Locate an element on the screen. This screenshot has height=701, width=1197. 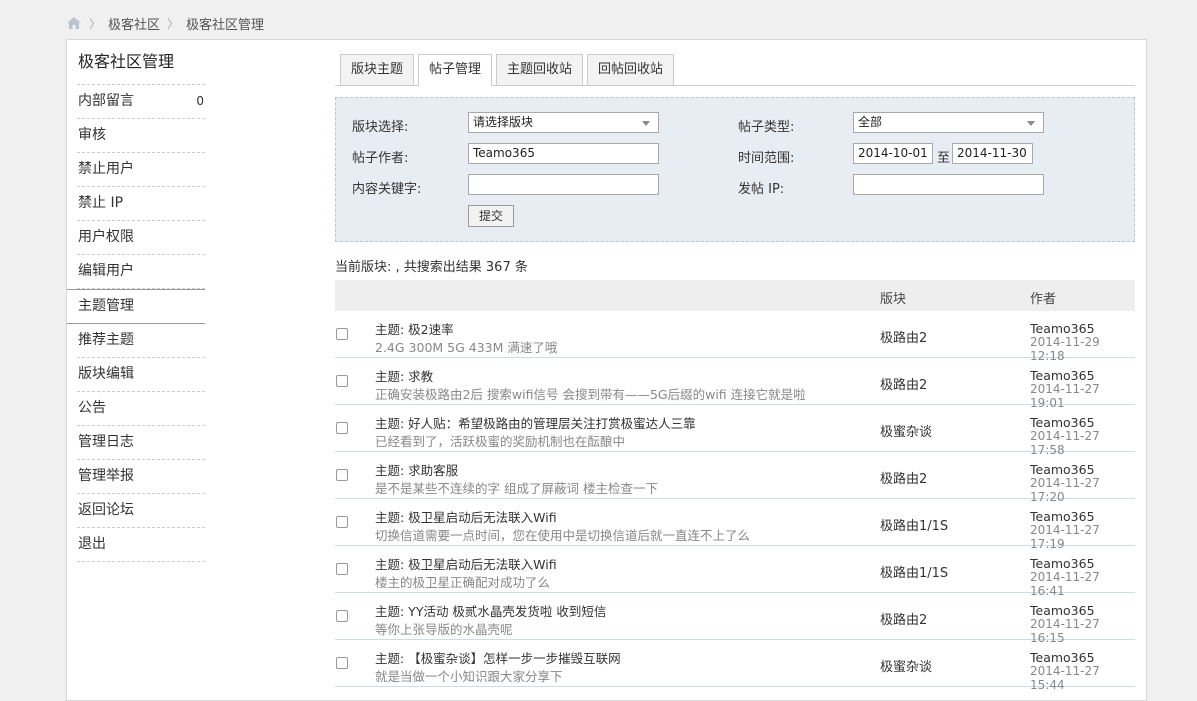
post-title: 主题: 极2速率 is located at coordinates (414, 328).